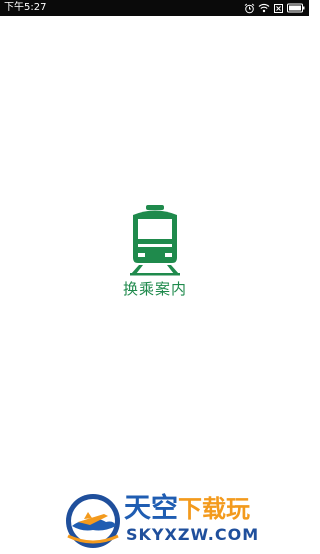  I want to click on alarm-icon, so click(249, 8).